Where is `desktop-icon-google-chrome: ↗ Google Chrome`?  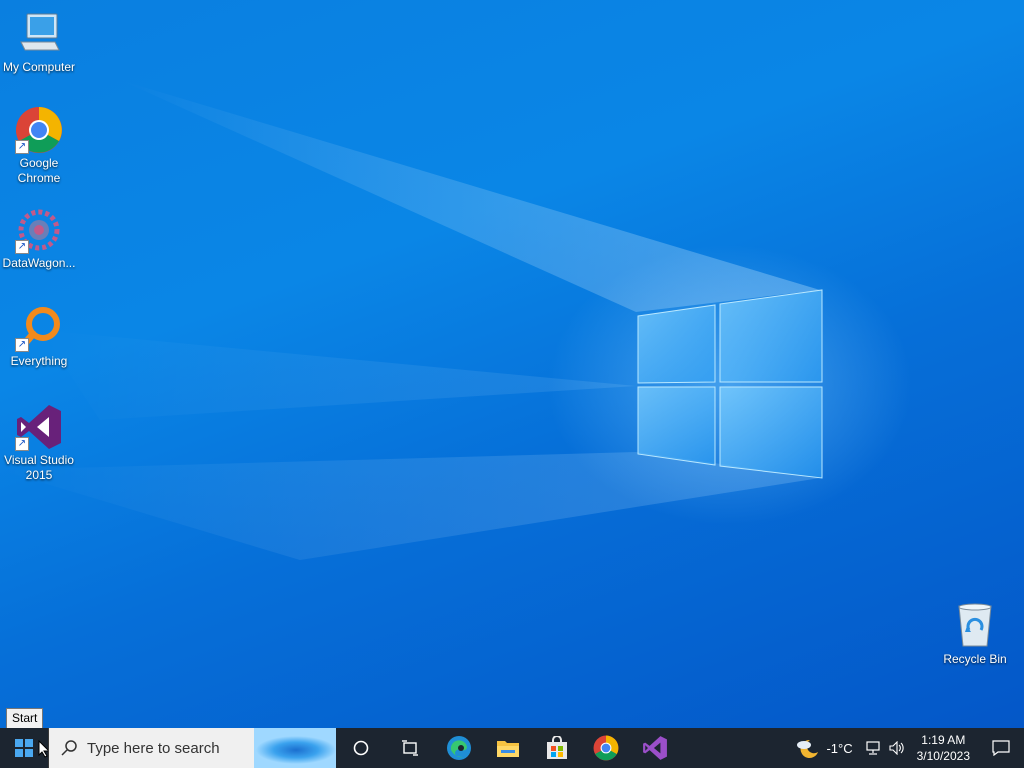 desktop-icon-google-chrome: ↗ Google Chrome is located at coordinates (39, 146).